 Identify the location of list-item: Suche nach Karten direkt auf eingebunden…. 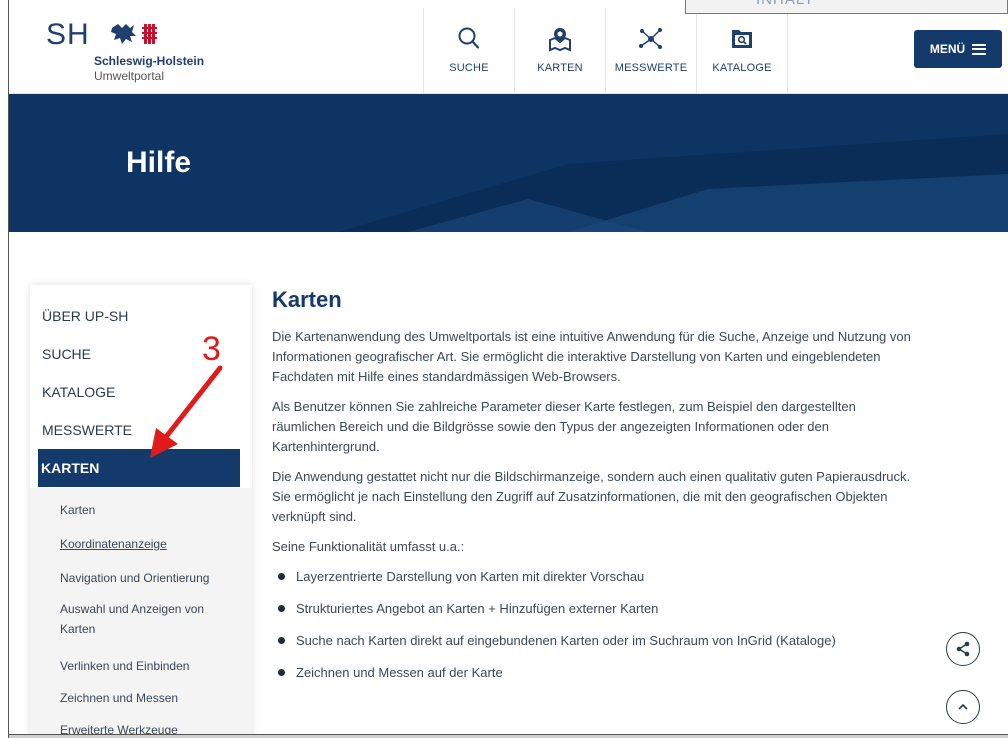
(597, 647).